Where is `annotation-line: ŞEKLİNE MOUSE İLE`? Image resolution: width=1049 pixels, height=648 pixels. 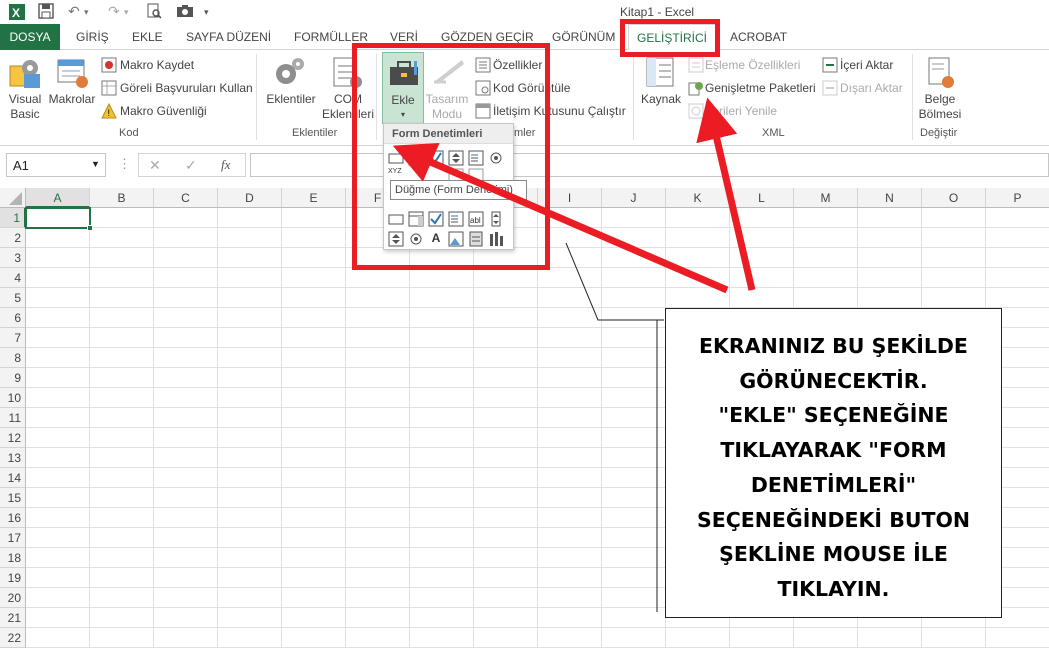 annotation-line: ŞEKLİNE MOUSE İLE is located at coordinates (833, 554).